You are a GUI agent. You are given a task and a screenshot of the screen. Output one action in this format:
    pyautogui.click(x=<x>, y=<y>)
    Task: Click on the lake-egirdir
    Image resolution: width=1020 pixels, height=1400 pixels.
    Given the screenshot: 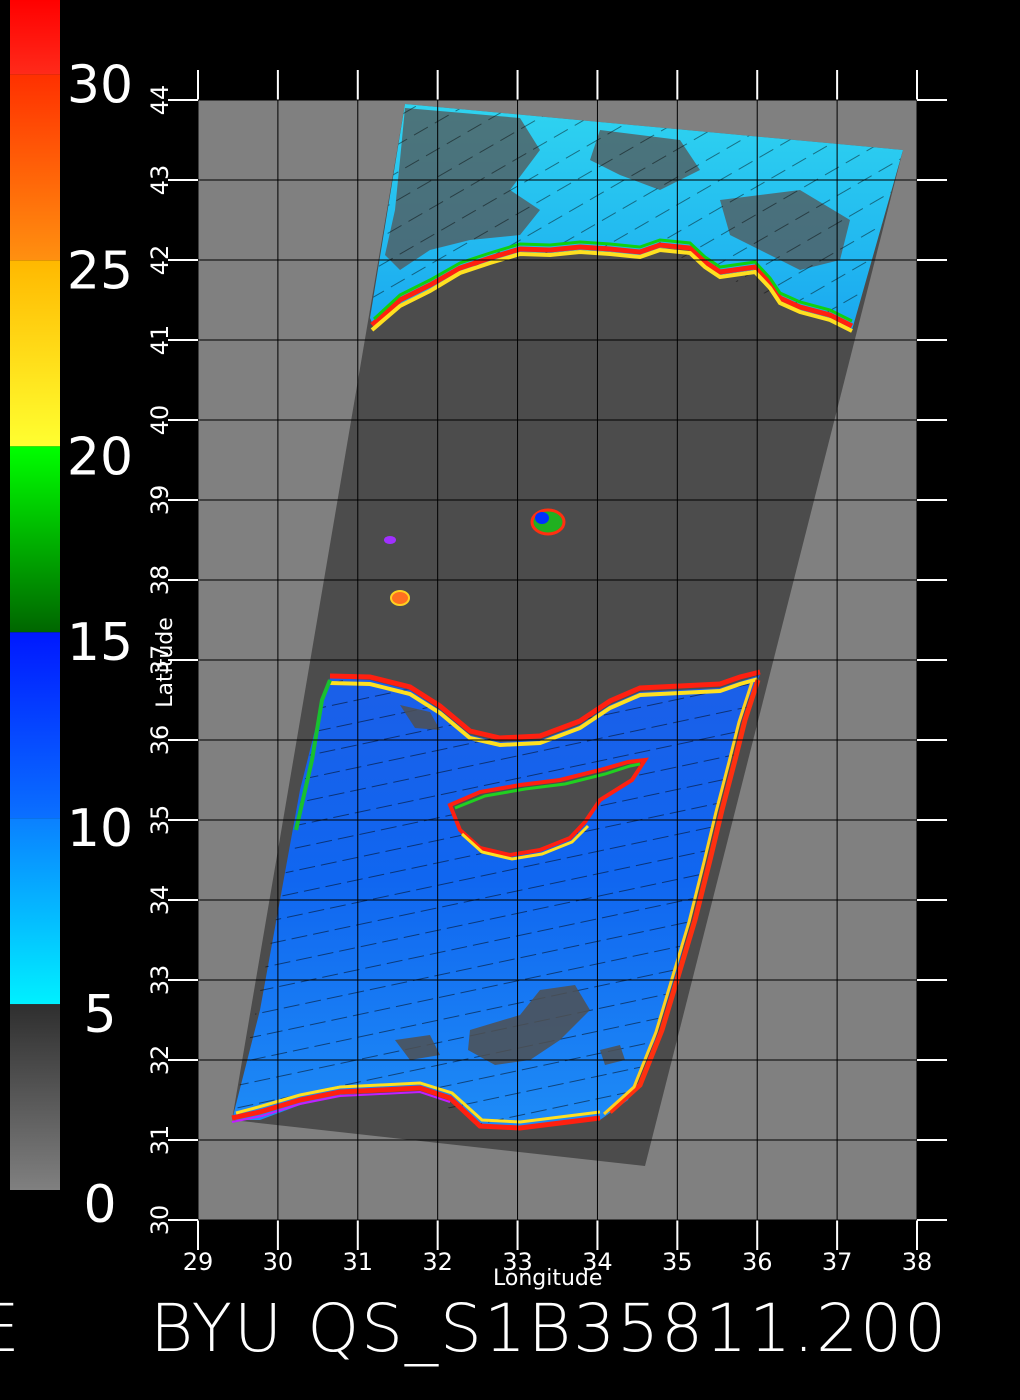 What is the action you would take?
    pyautogui.click(x=390, y=540)
    